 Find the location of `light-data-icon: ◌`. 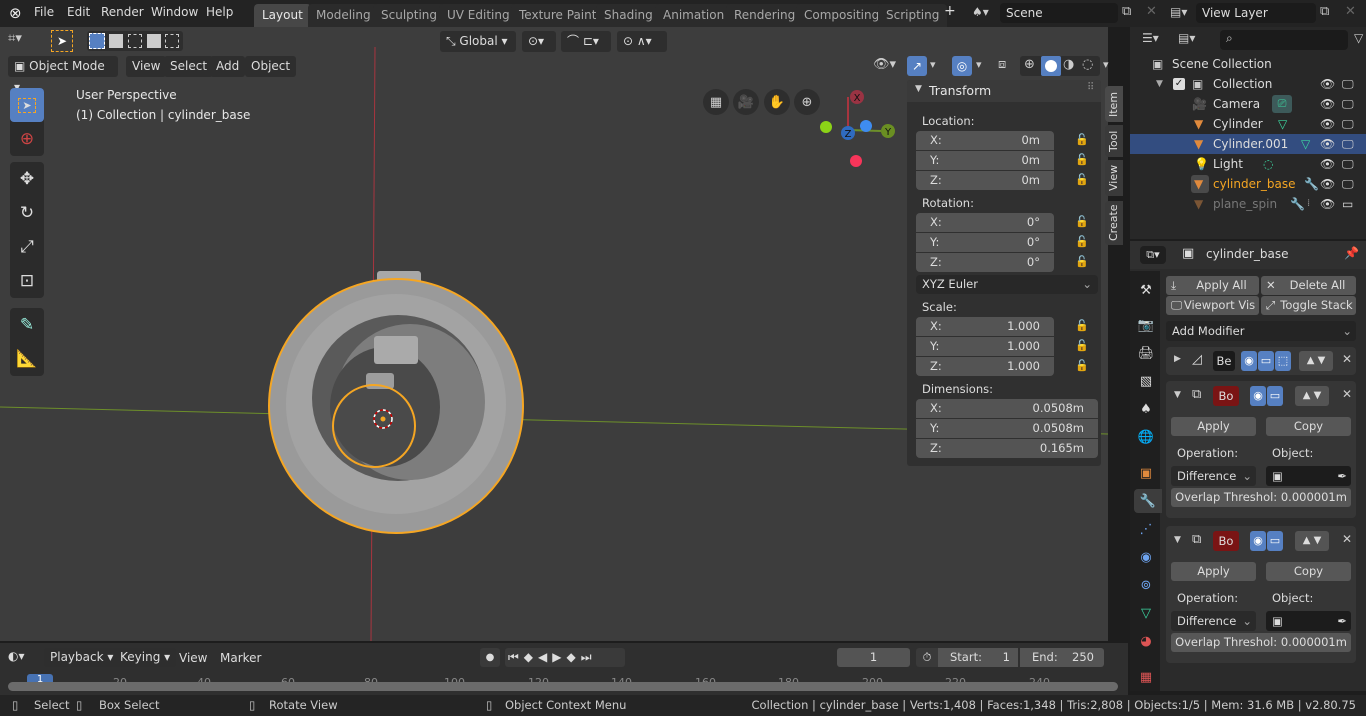

light-data-icon: ◌ is located at coordinates (1268, 164).